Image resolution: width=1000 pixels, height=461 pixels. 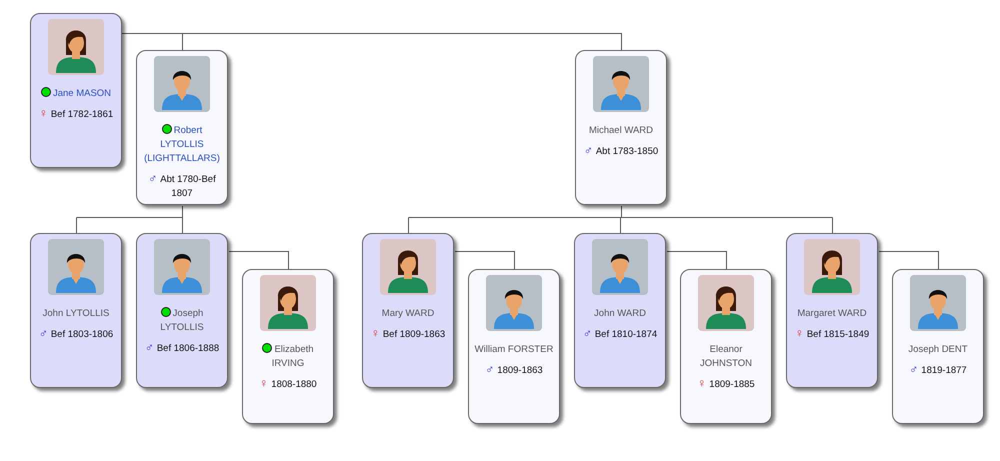 What do you see at coordinates (82, 334) in the screenshot?
I see `life-dates: Bef 1803-1806` at bounding box center [82, 334].